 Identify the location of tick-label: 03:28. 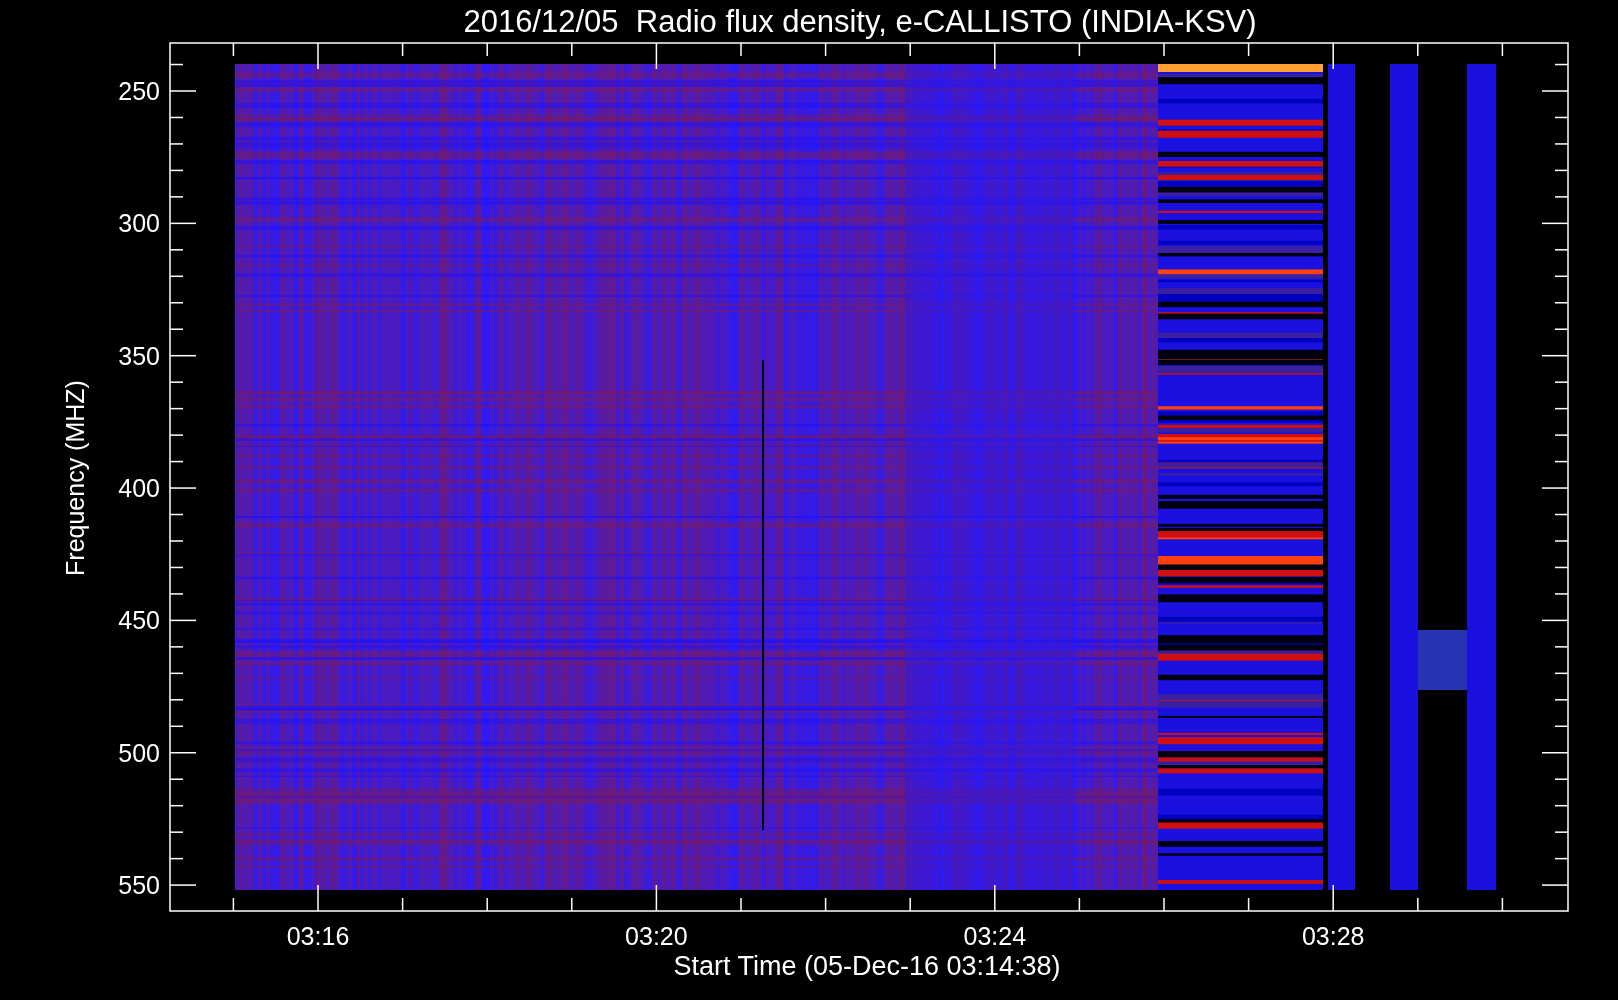
(1333, 936).